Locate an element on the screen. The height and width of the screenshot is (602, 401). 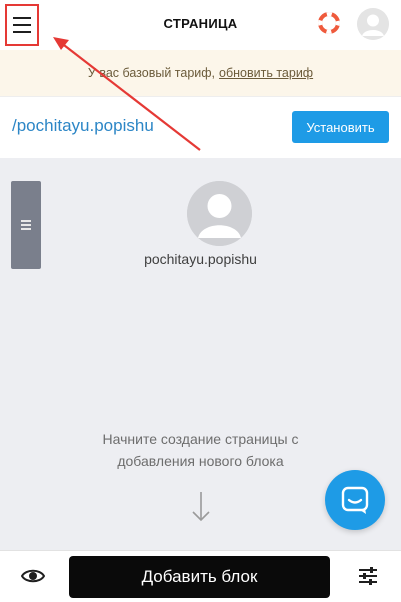
page-title: СТРАНИЦА is located at coordinates (200, 23).